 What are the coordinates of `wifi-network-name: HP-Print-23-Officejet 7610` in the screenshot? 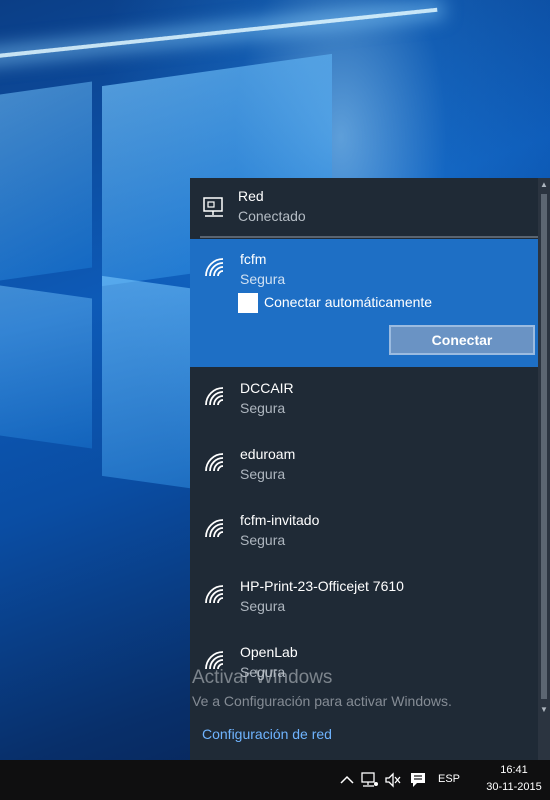 It's located at (322, 586).